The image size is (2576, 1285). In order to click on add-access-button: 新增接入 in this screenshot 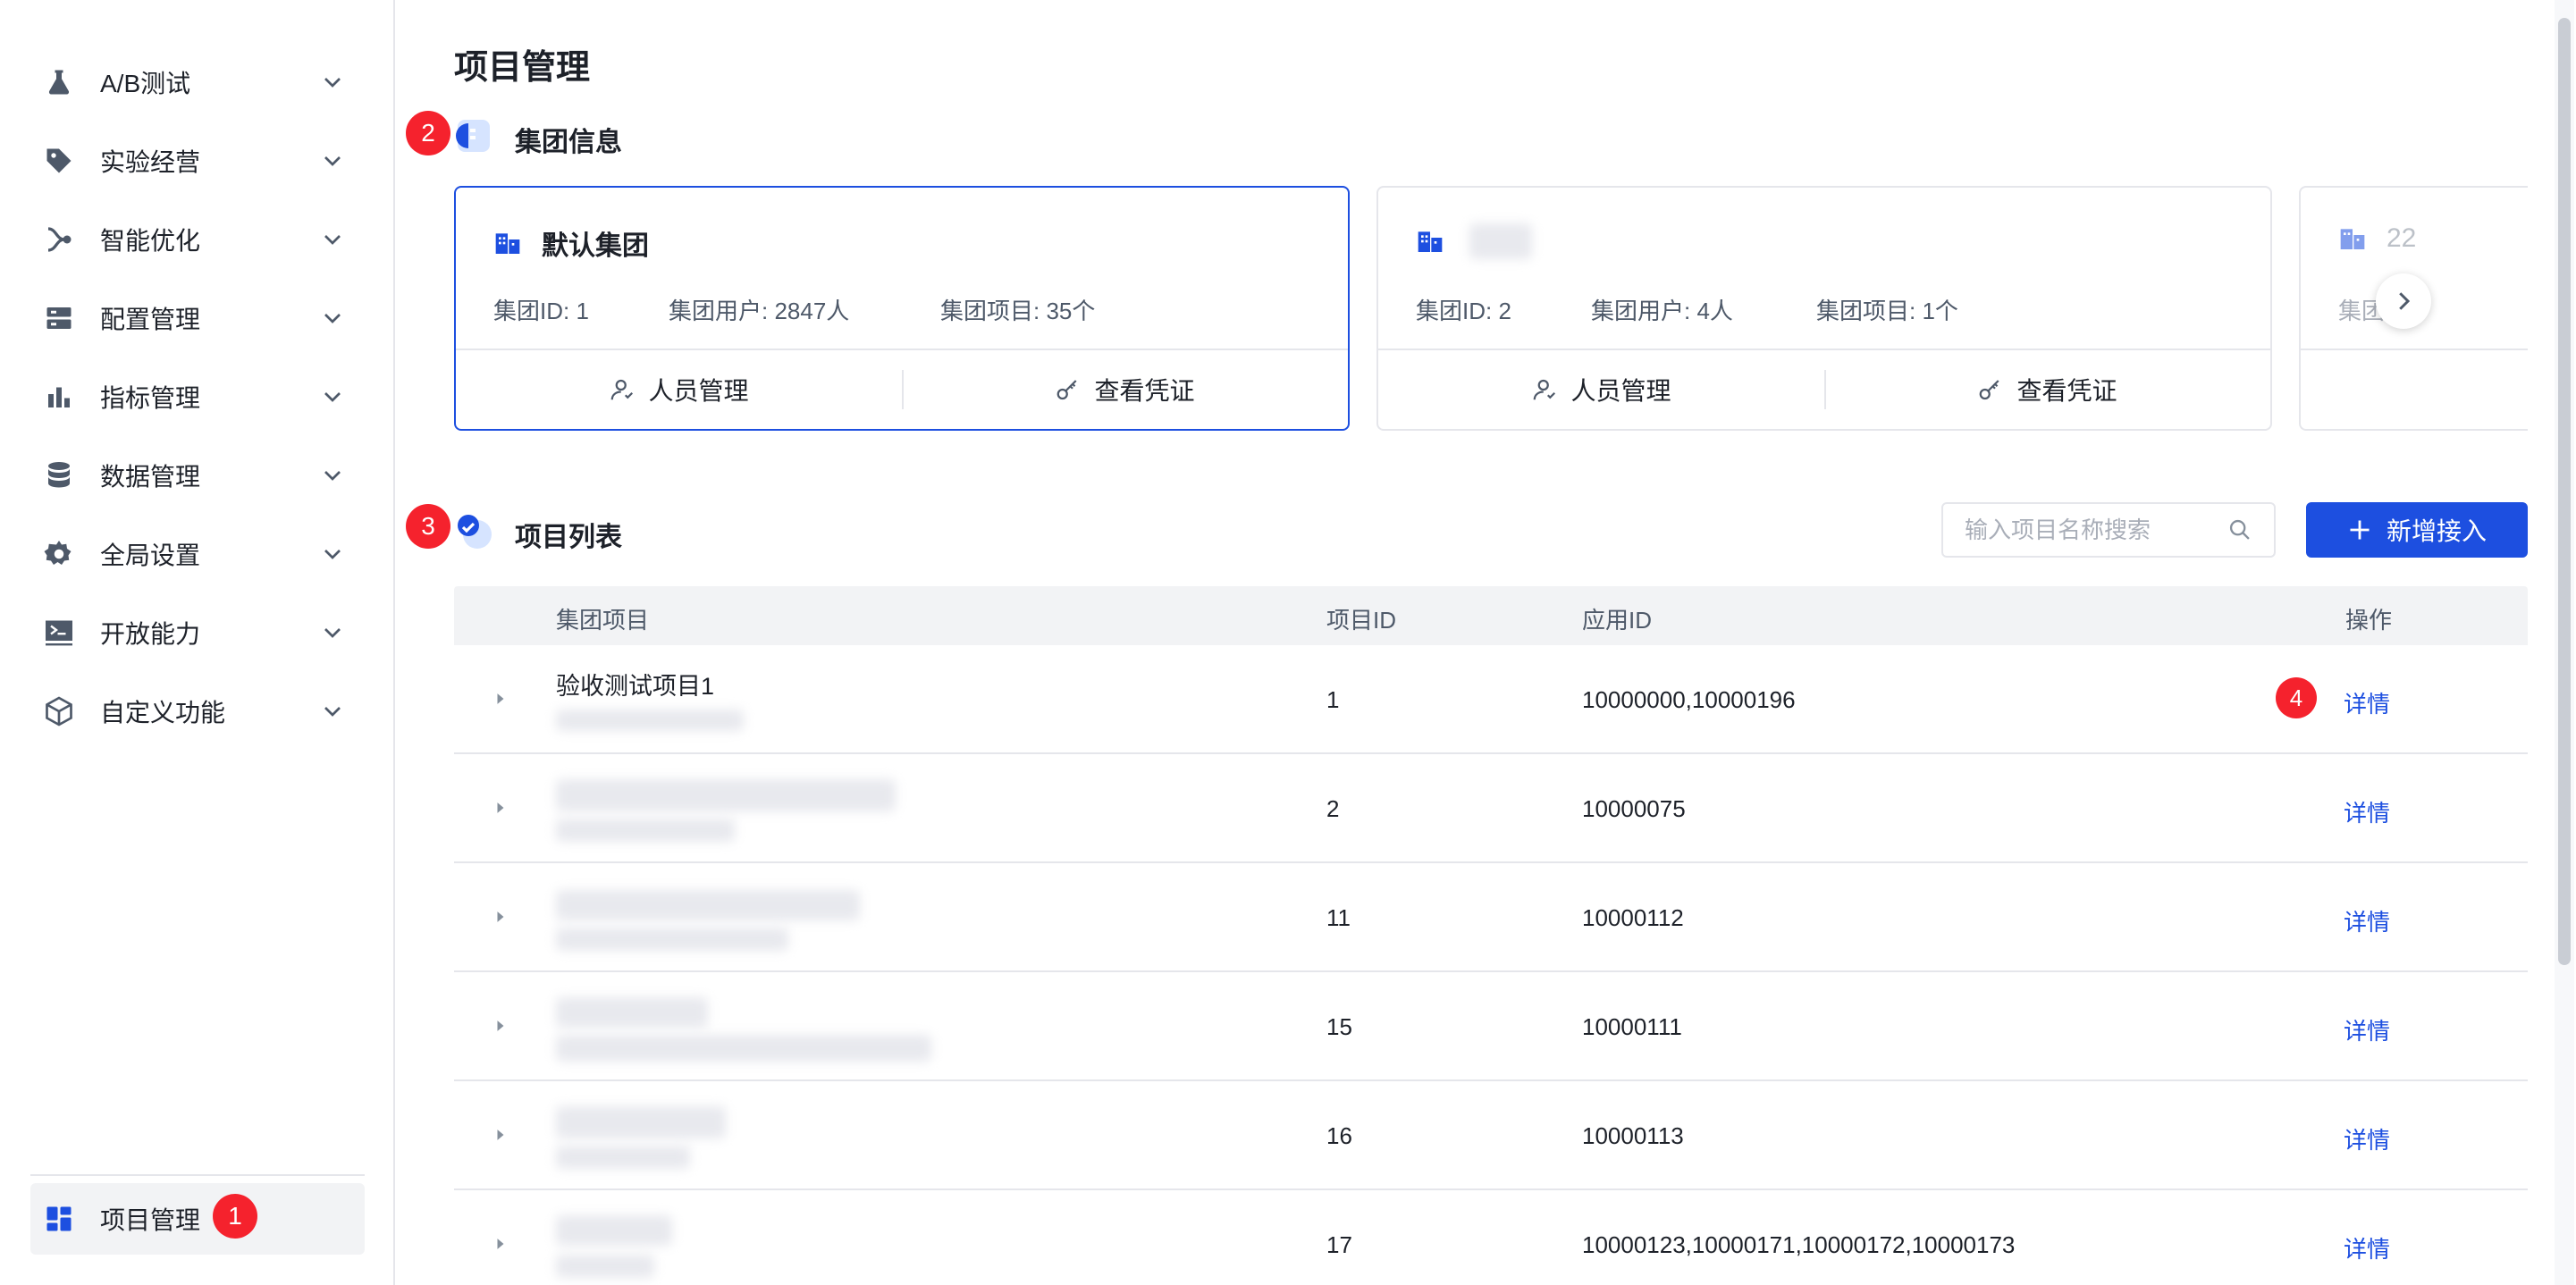, I will do `click(2417, 530)`.